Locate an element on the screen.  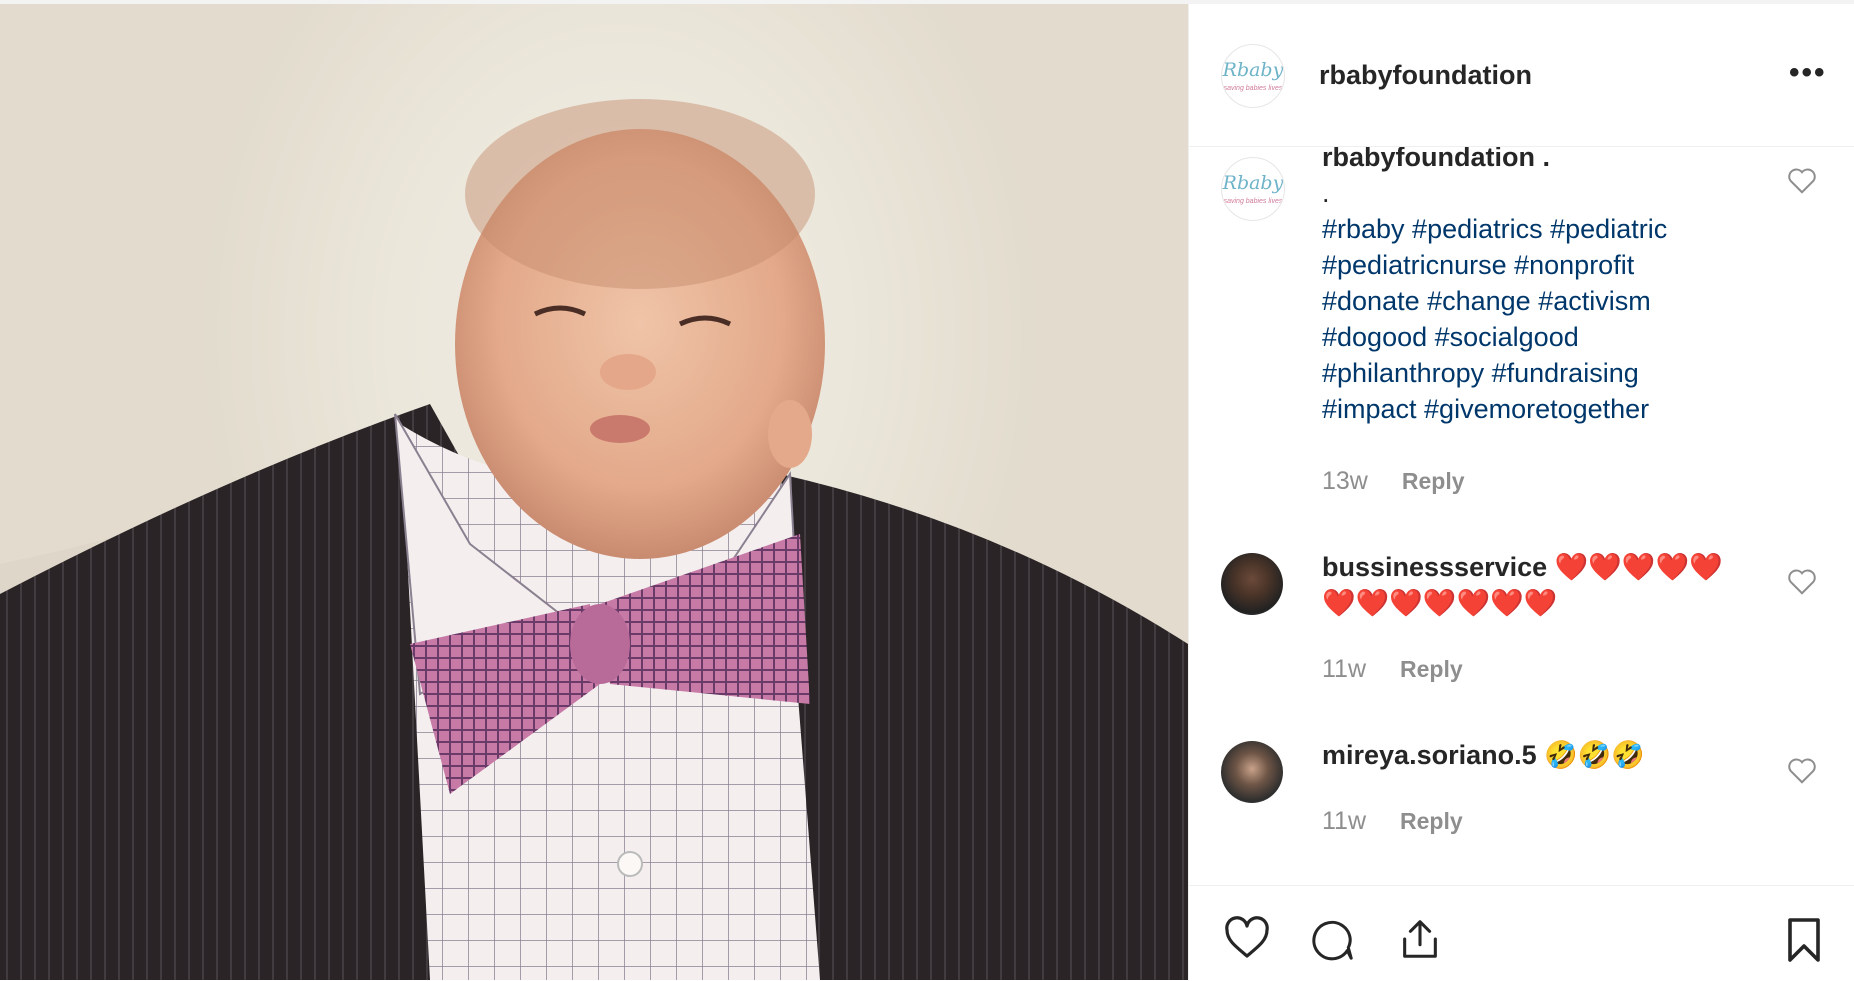
comment-time: 13w is located at coordinates (1345, 481).